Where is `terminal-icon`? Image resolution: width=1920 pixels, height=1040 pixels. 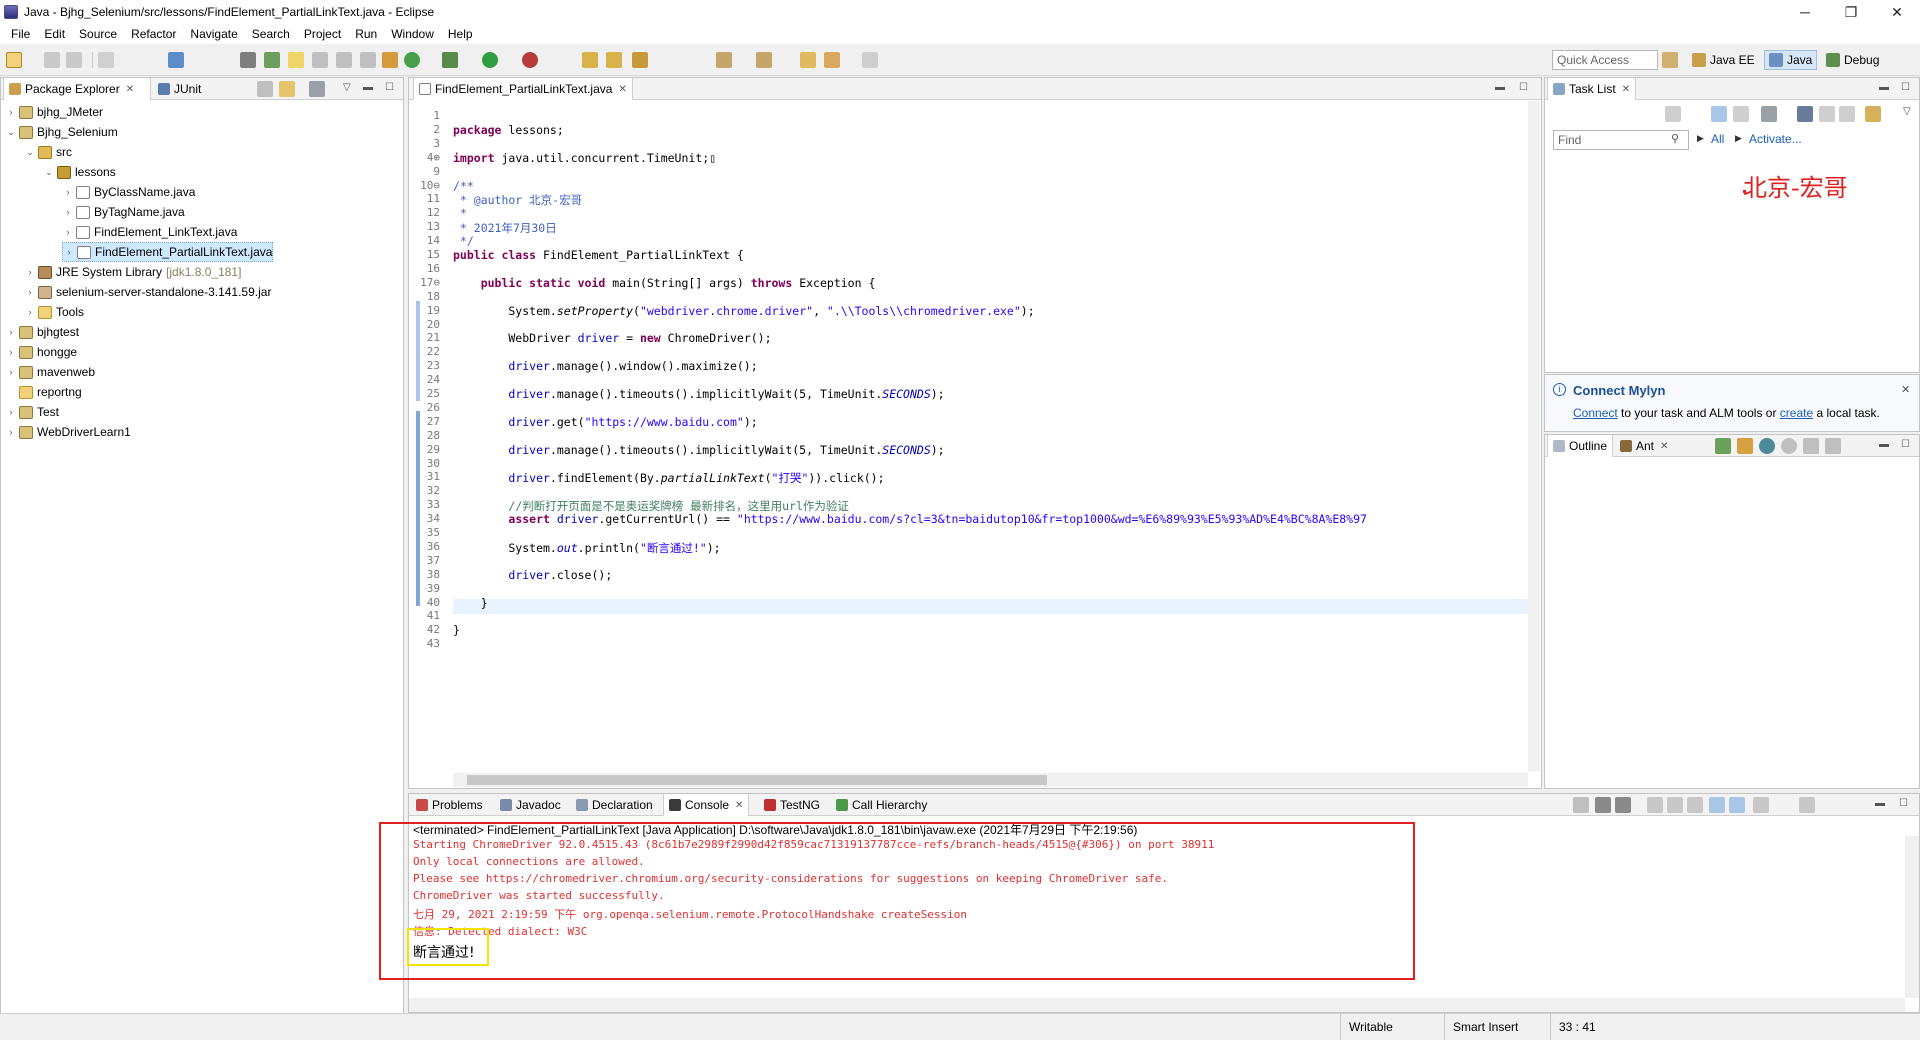 terminal-icon is located at coordinates (176, 60).